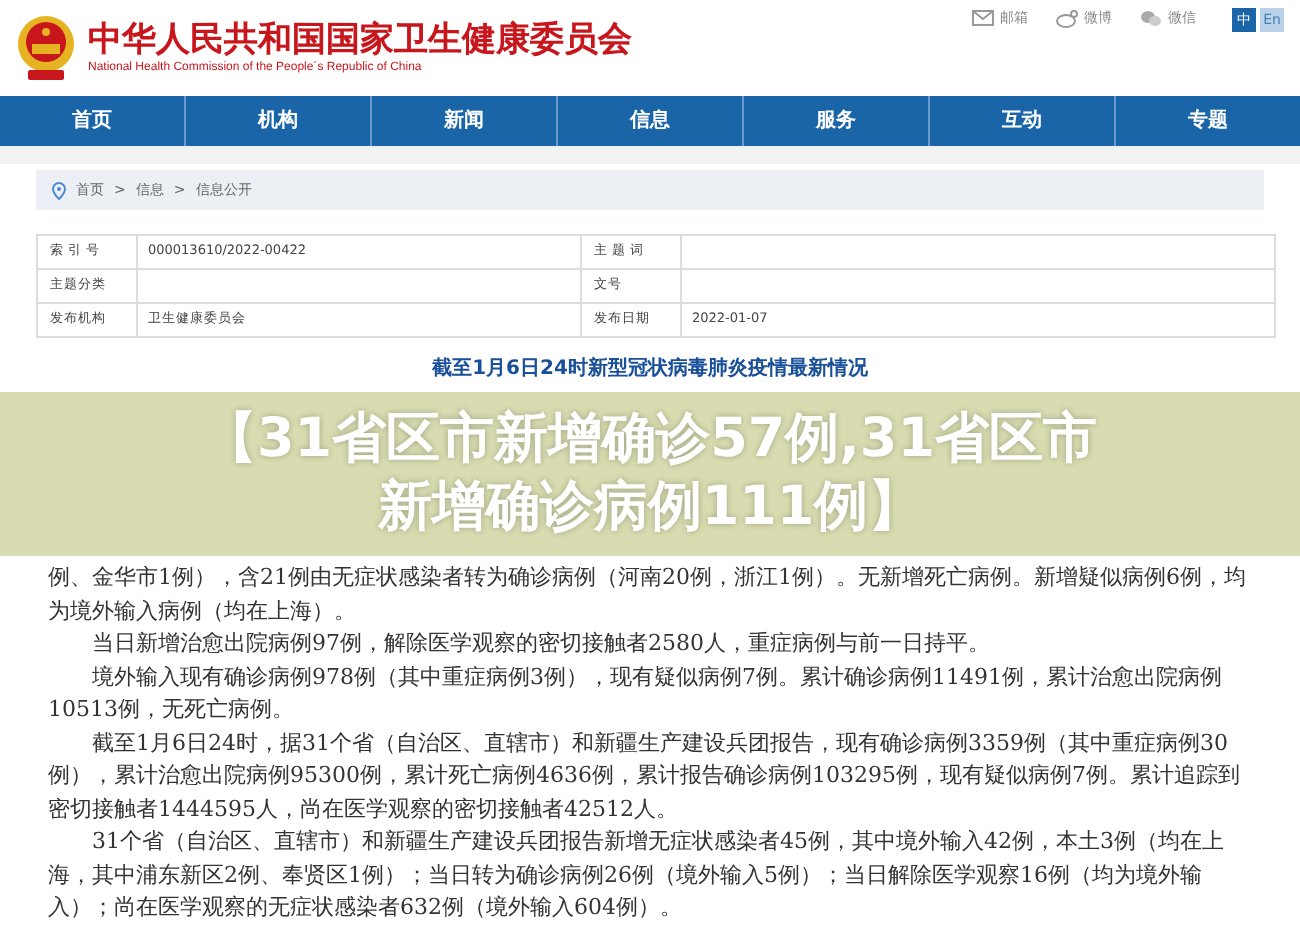 This screenshot has width=1300, height=950. I want to click on article-paragraph: 当日新增治愈出院病例97例，解除医学观察的密切接触者2580人，重症病例与前一日持平。, so click(541, 644).